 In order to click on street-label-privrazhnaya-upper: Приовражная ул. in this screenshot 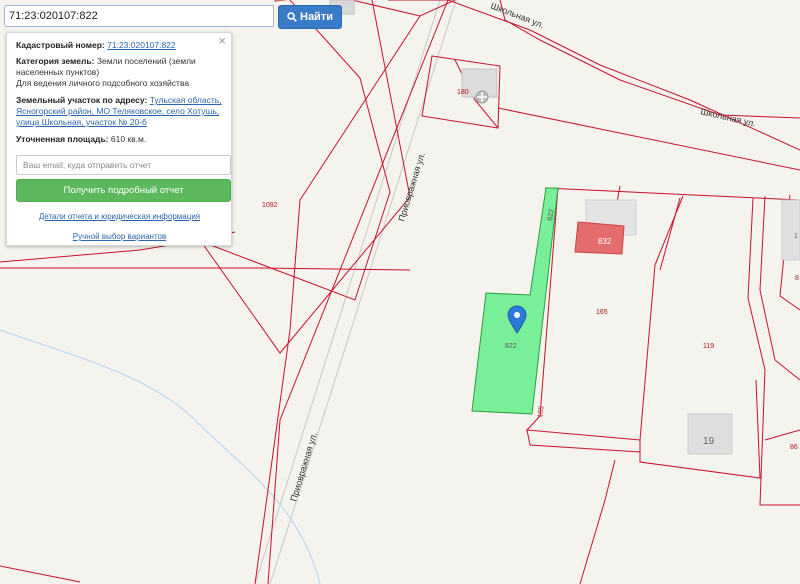, I will do `click(411, 187)`.